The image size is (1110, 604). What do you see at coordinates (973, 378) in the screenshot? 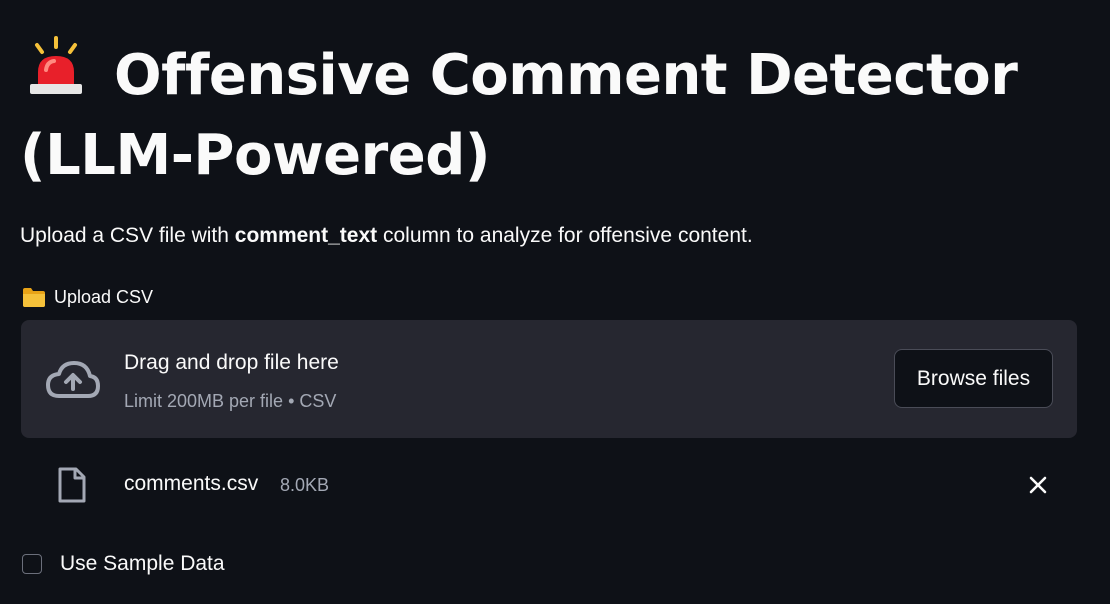
I see `browse-files-button: Browse files` at bounding box center [973, 378].